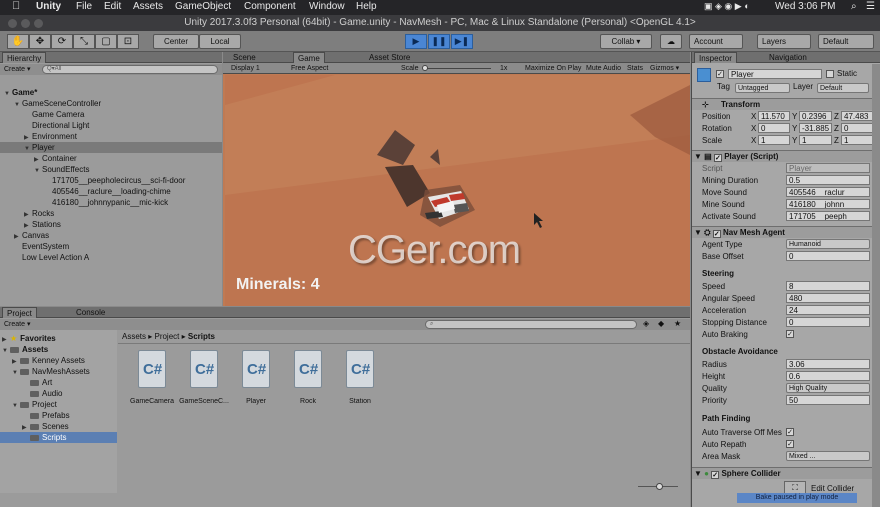  What do you see at coordinates (17, 324) in the screenshot?
I see `project-create-button: Create ▾` at bounding box center [17, 324].